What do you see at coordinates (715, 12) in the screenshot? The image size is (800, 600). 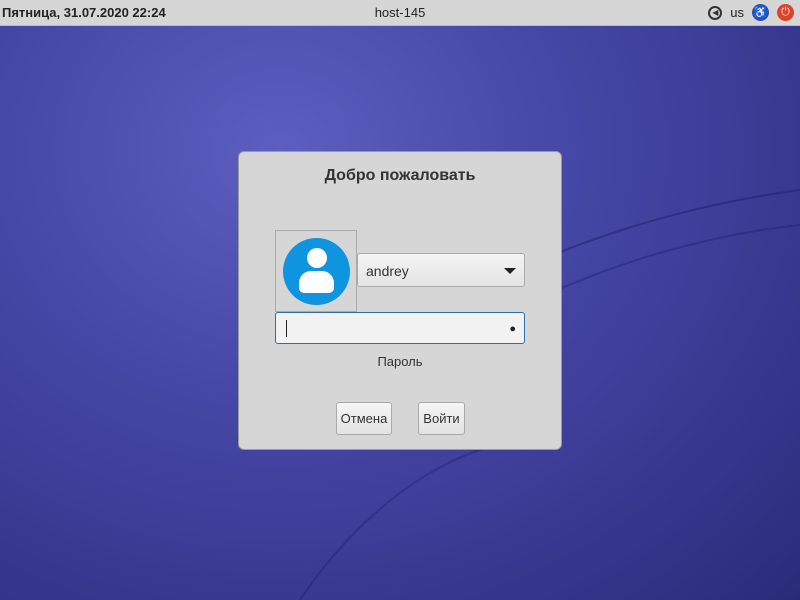 I see `session-icon: ◀` at bounding box center [715, 12].